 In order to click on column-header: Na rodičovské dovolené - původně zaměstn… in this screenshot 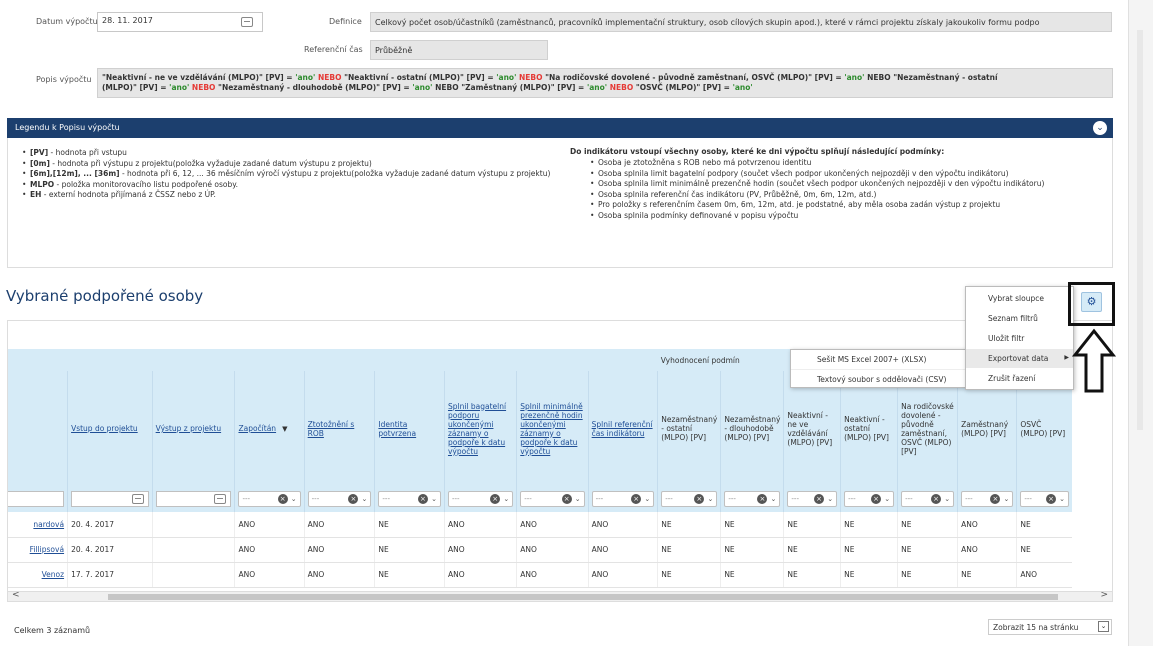, I will do `click(927, 428)`.